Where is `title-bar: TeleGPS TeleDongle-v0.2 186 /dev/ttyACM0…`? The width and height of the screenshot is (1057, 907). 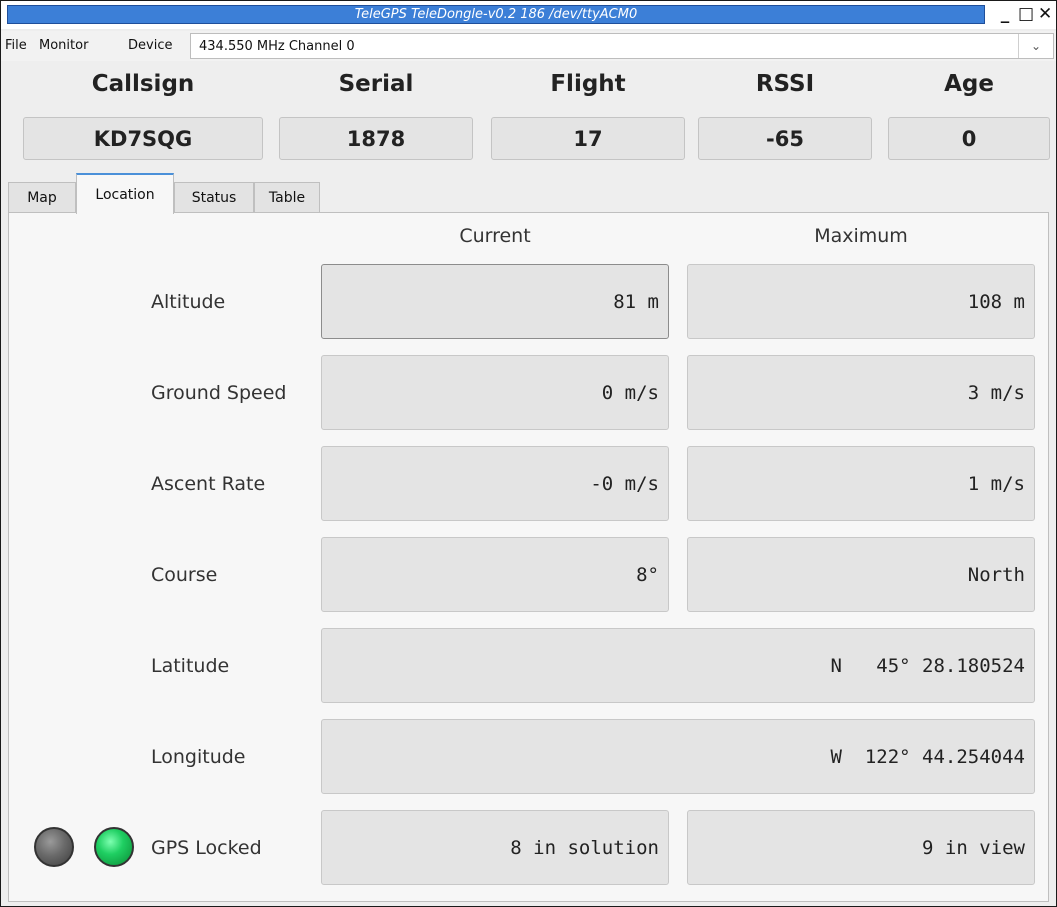 title-bar: TeleGPS TeleDongle-v0.2 186 /dev/ttyACM0… is located at coordinates (528, 15).